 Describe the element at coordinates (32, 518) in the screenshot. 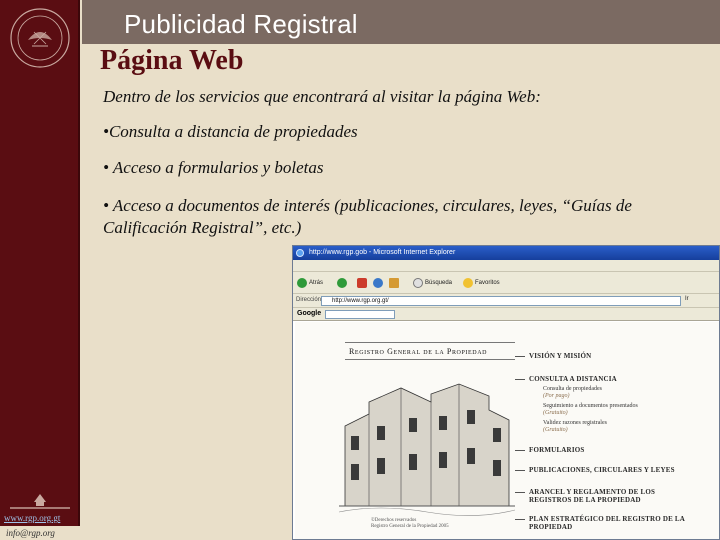

I see `website-link: www.rgp.org.gt` at that location.